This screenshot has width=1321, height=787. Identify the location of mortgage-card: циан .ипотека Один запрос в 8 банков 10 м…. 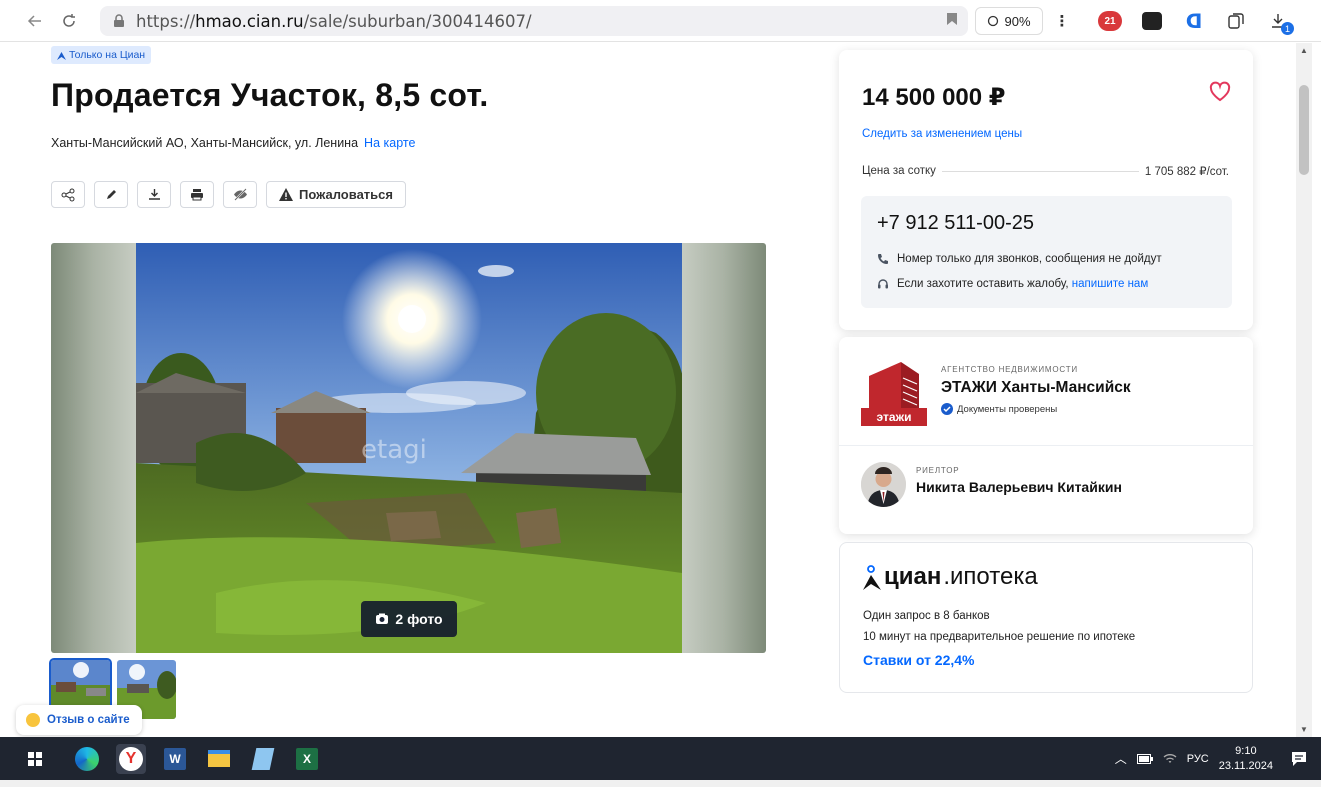
(1046, 617).